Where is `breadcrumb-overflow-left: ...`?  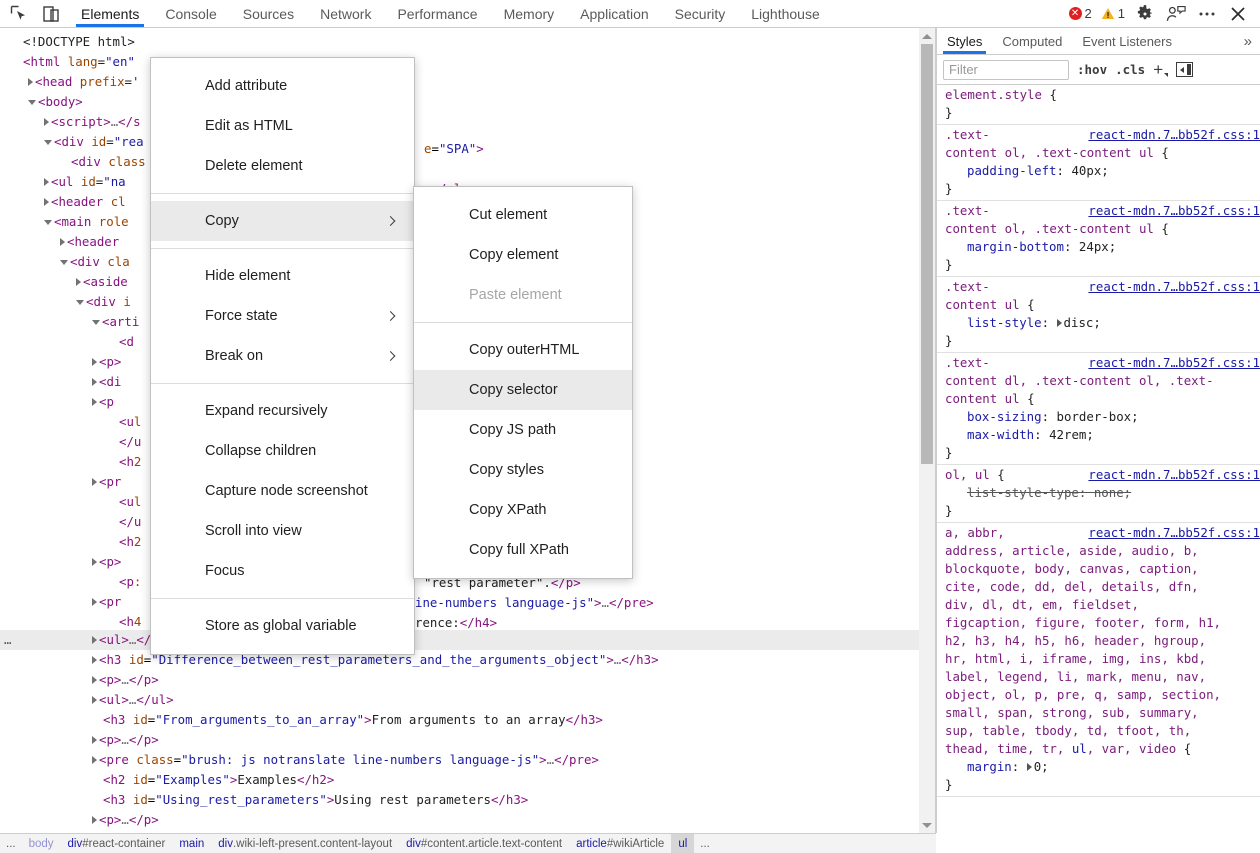 breadcrumb-overflow-left: ... is located at coordinates (11, 844).